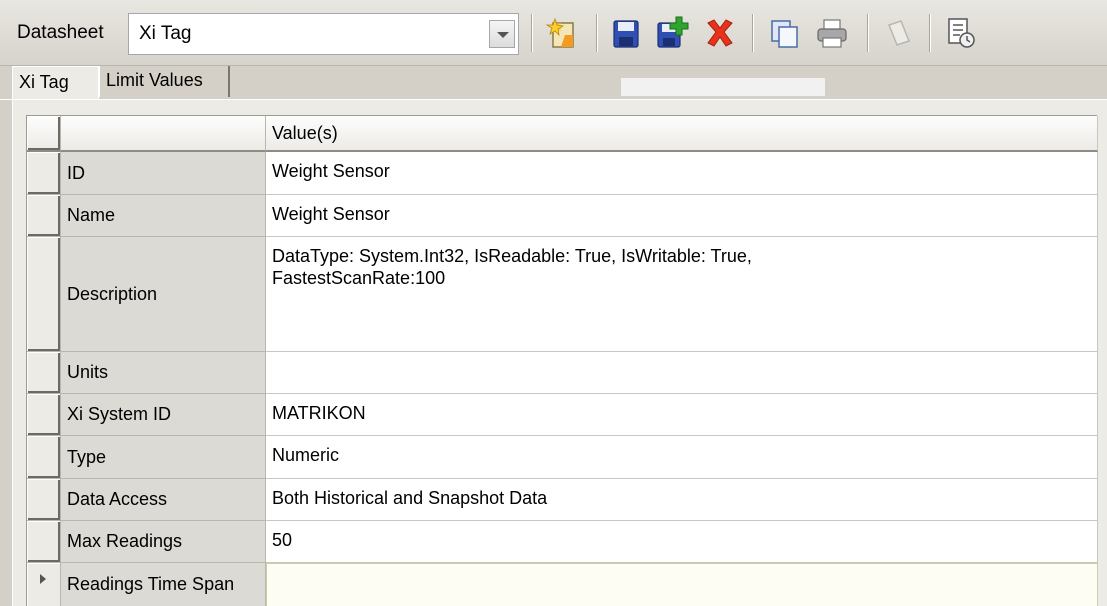 The height and width of the screenshot is (606, 1107). Describe the element at coordinates (163, 415) in the screenshot. I see `field-label-xi-system-id: Xi System ID` at that location.